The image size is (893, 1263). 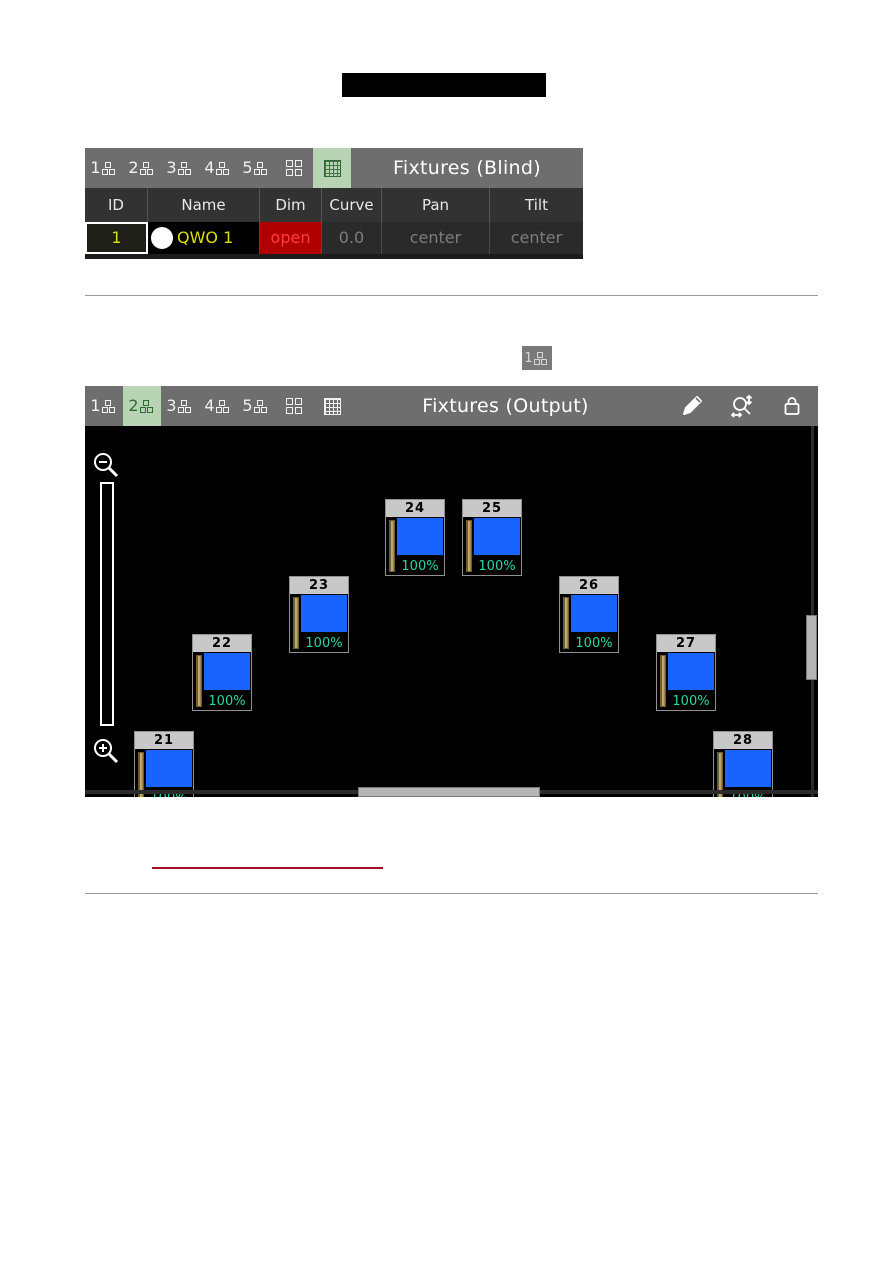 What do you see at coordinates (247, 167) in the screenshot?
I see `view-button-5-label: 5` at bounding box center [247, 167].